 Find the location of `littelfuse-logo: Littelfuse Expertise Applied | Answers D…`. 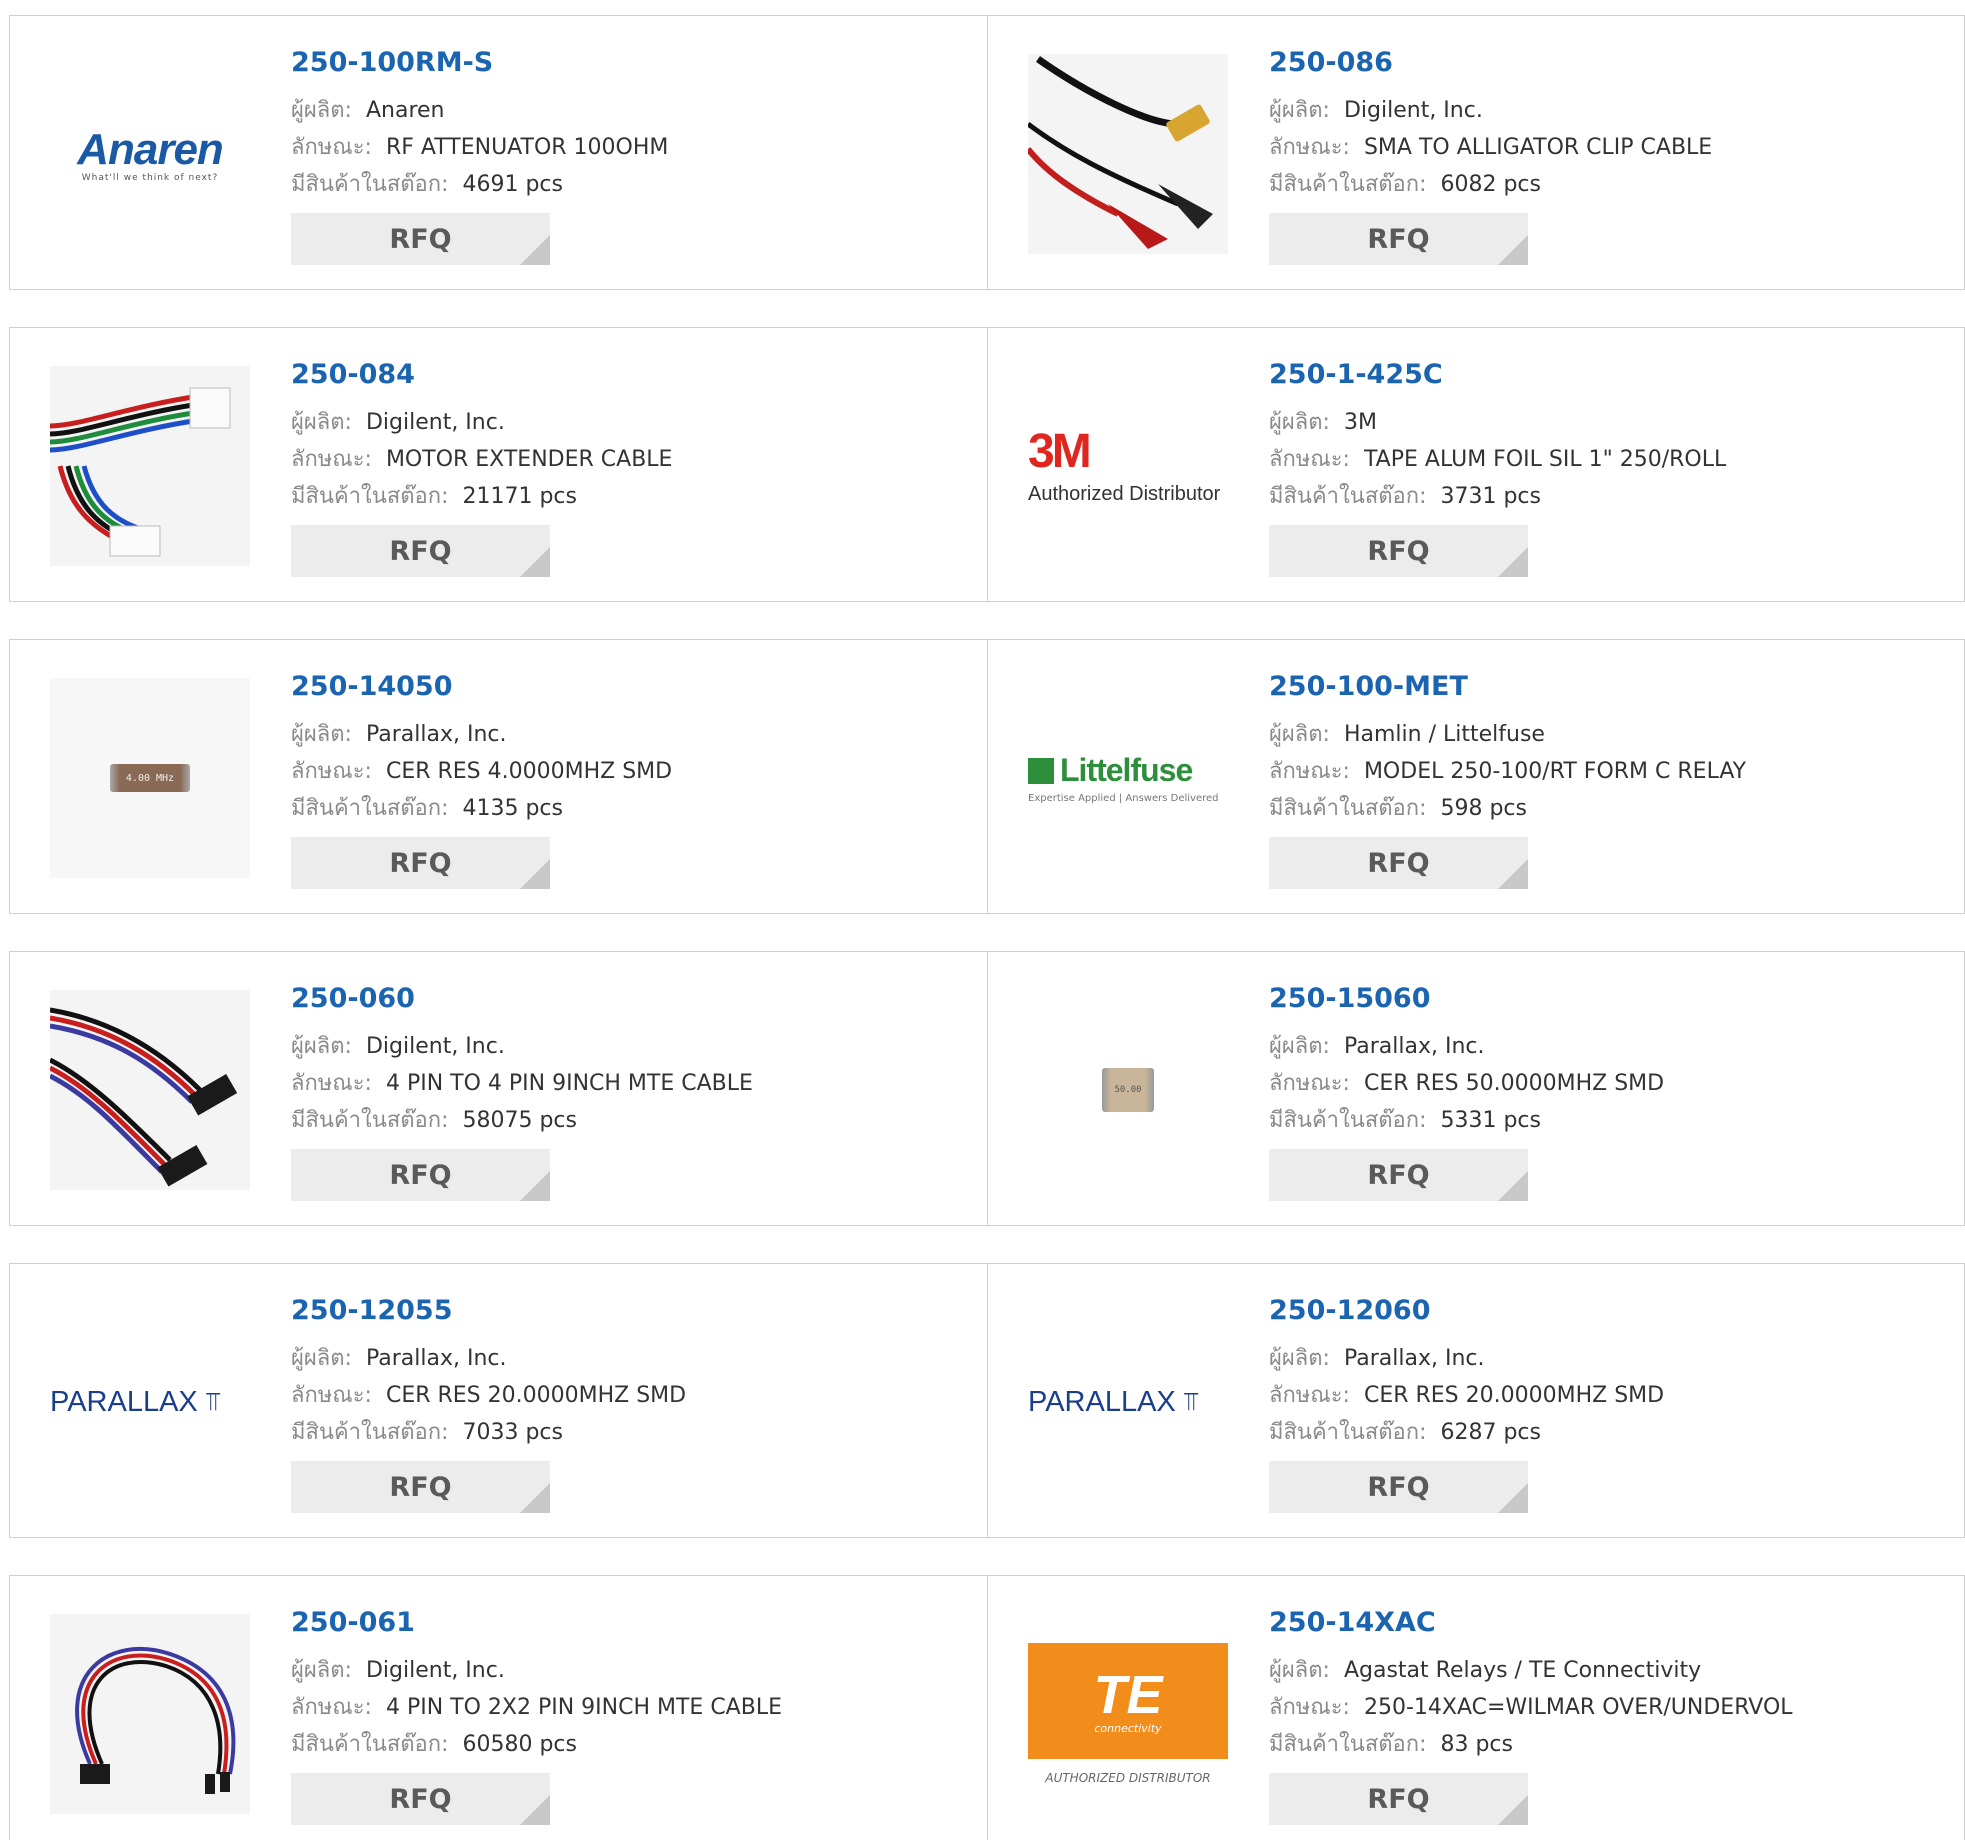

littelfuse-logo: Littelfuse Expertise Applied | Answers D… is located at coordinates (1128, 778).